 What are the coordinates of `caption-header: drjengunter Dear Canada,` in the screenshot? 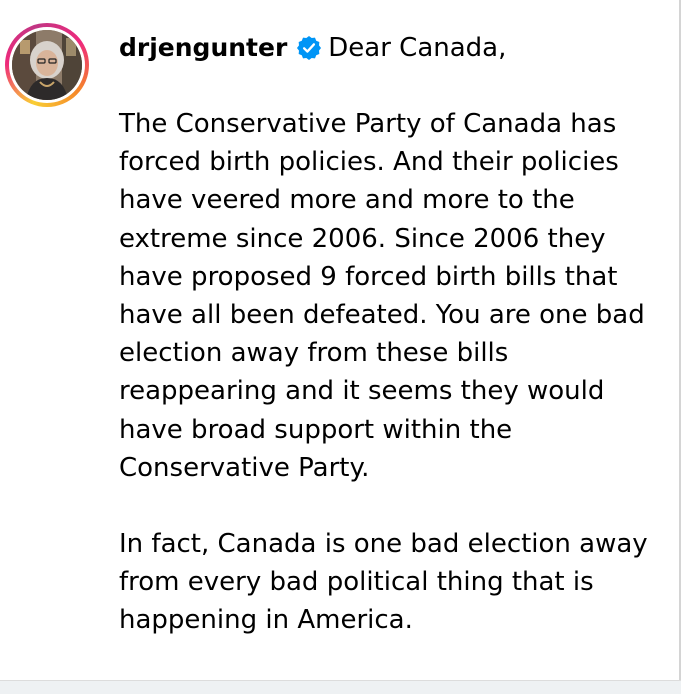 It's located at (391, 48).